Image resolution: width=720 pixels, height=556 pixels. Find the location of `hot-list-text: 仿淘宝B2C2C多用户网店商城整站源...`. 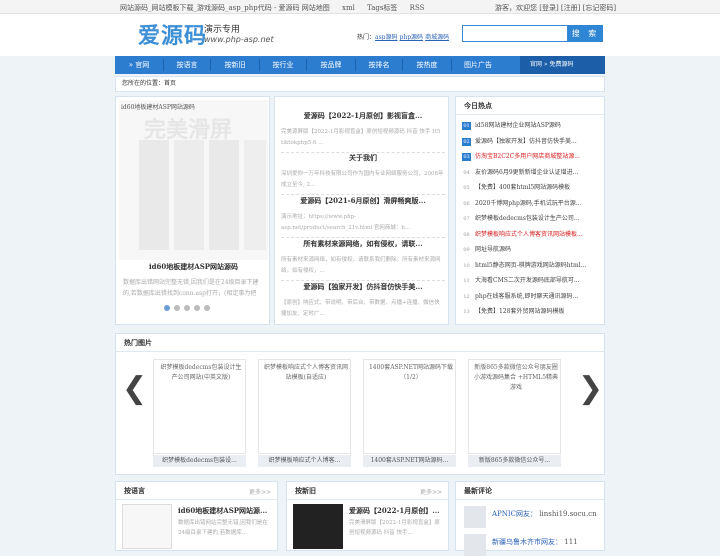

hot-list-text: 仿淘宝B2C2C多用户网店商城整站源... is located at coordinates (527, 156).